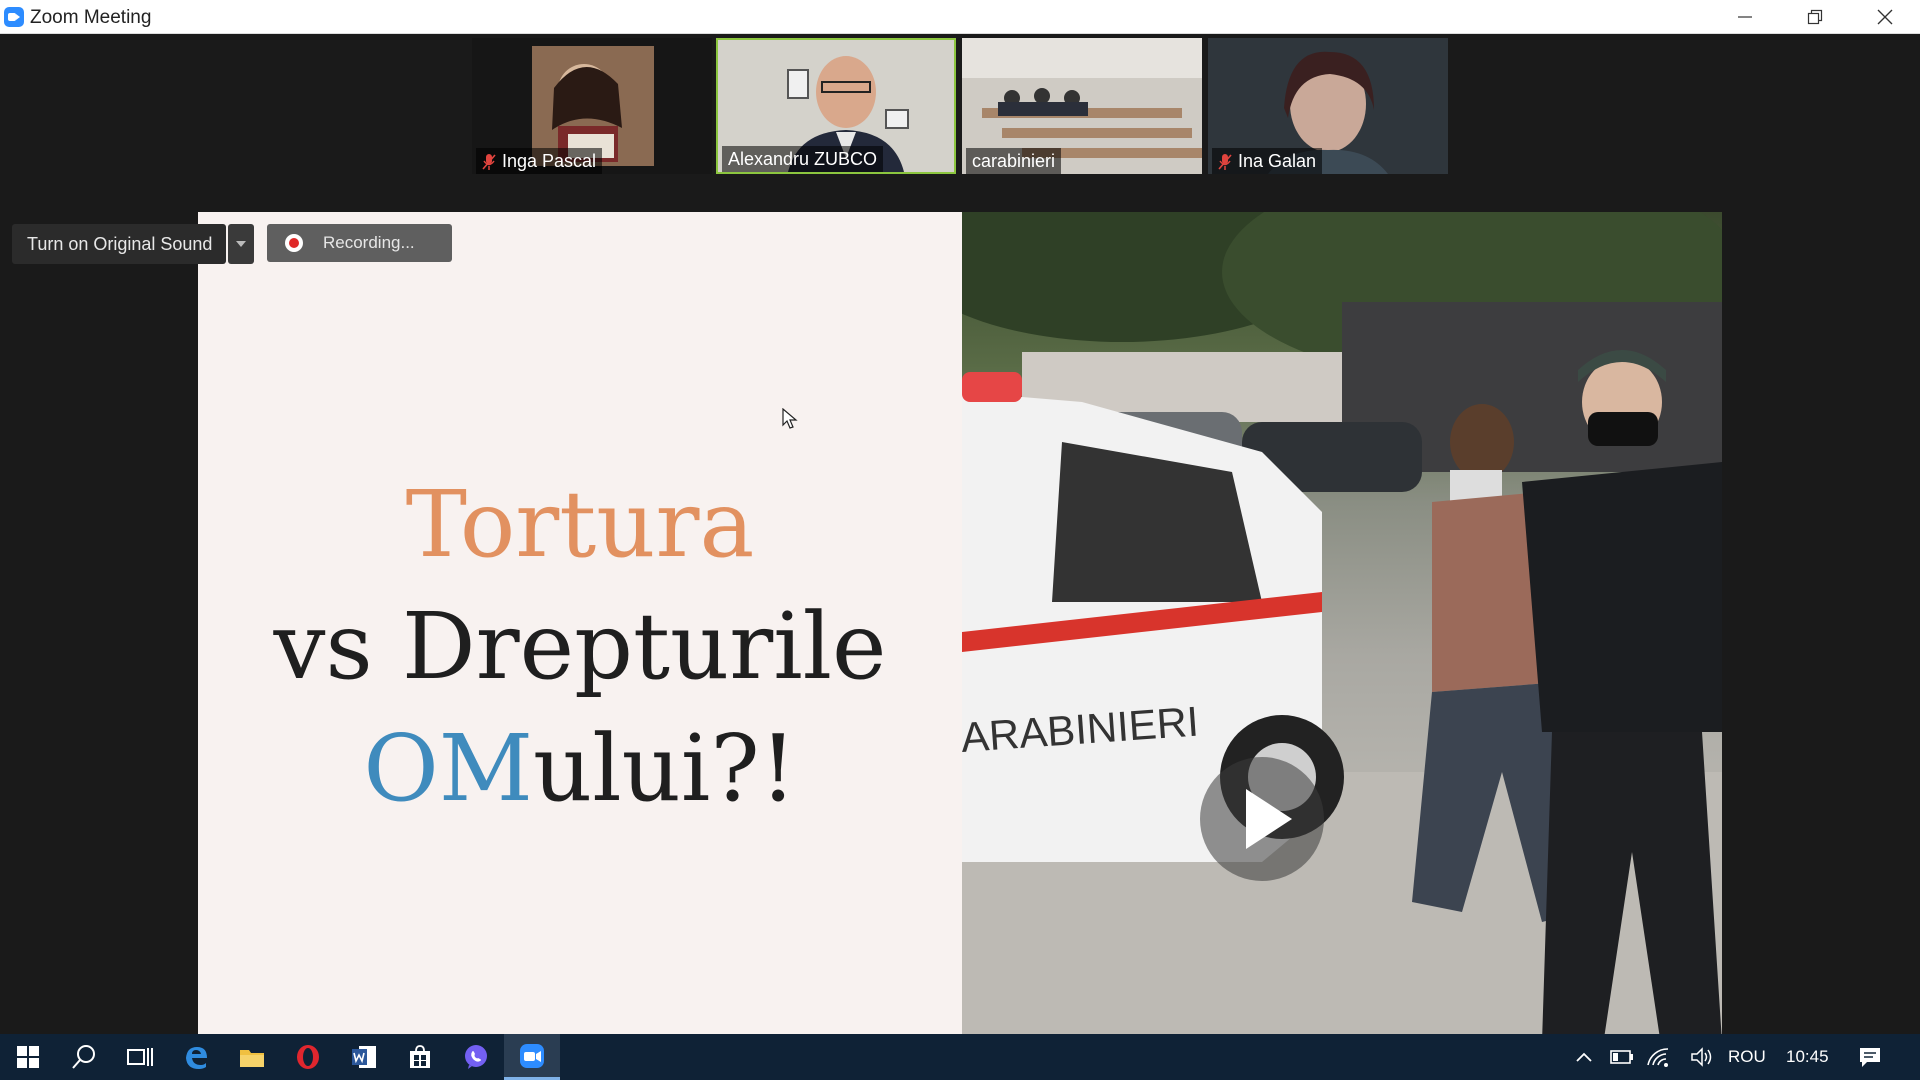 This screenshot has width=1920, height=1080. I want to click on speaker-icon, so click(1701, 1057).